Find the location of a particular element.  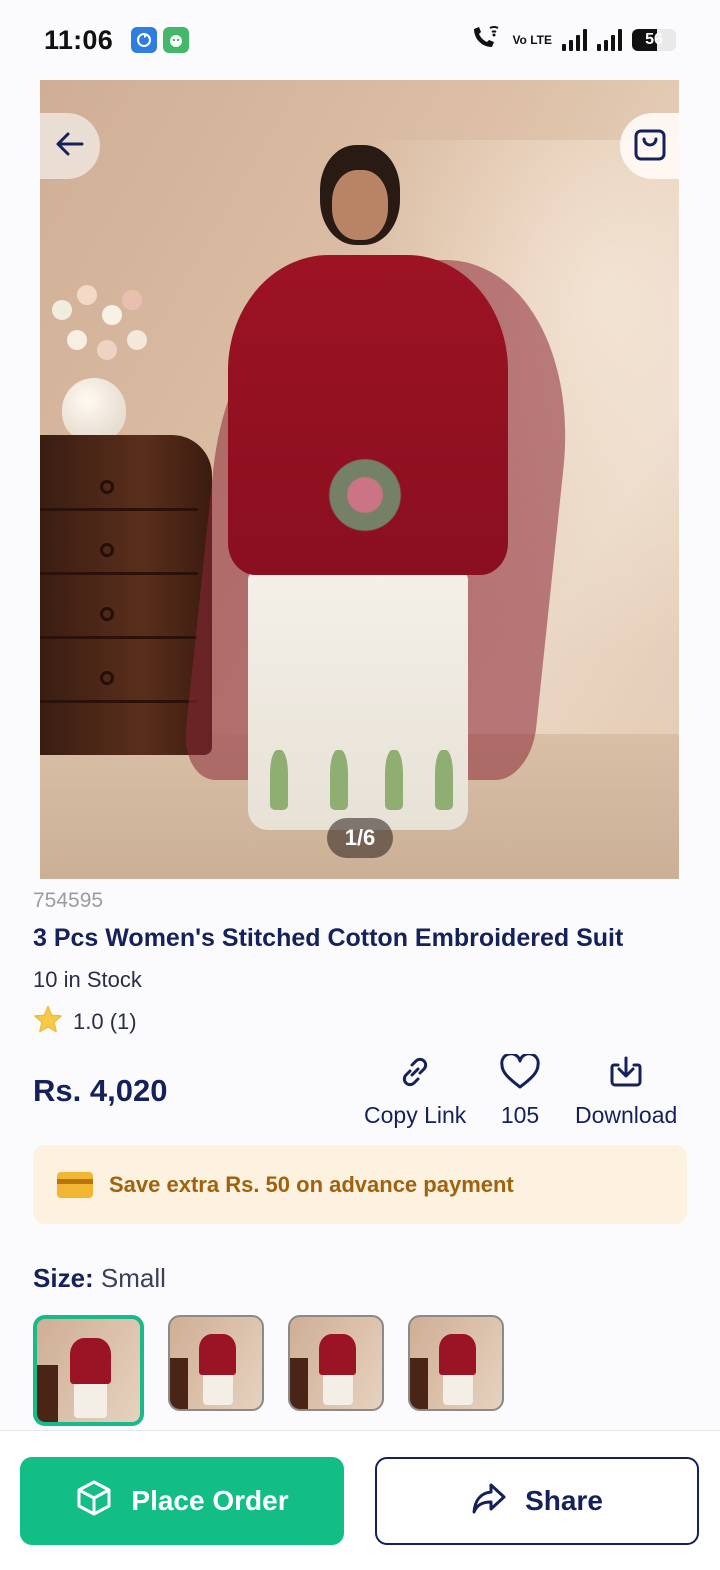

promo-text: Save extra Rs. 50 on advance payment is located at coordinates (311, 1184).